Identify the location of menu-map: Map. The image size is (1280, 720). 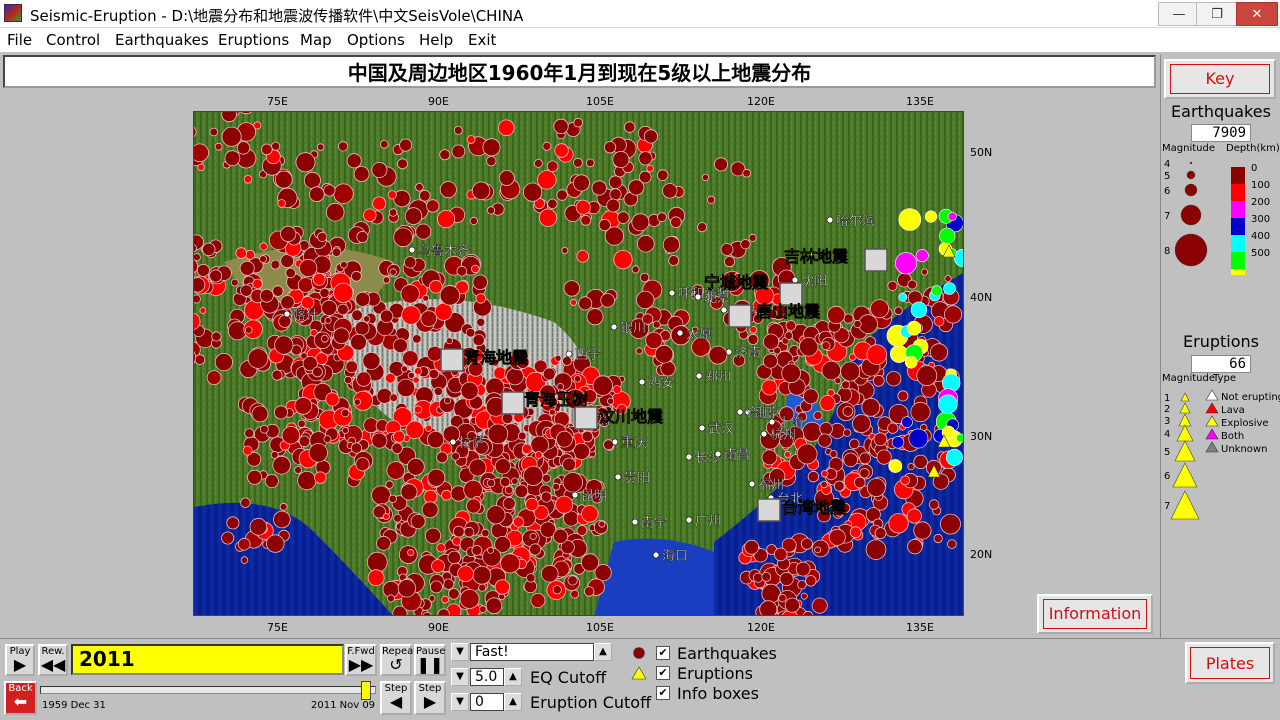
(316, 40).